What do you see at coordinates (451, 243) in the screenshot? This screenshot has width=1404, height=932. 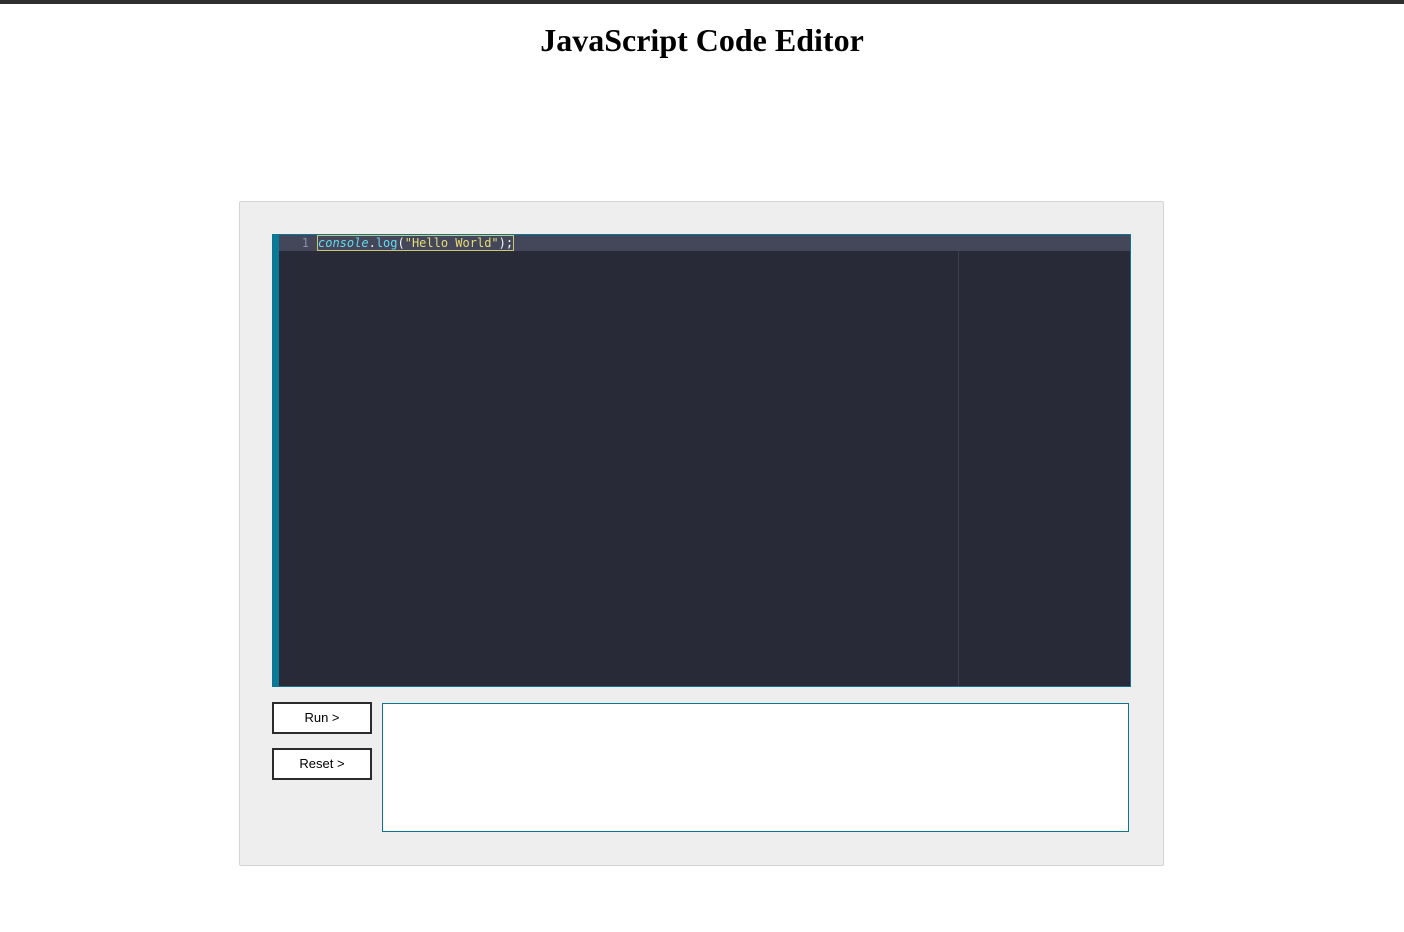 I see `code-token-string: "Hello World"` at bounding box center [451, 243].